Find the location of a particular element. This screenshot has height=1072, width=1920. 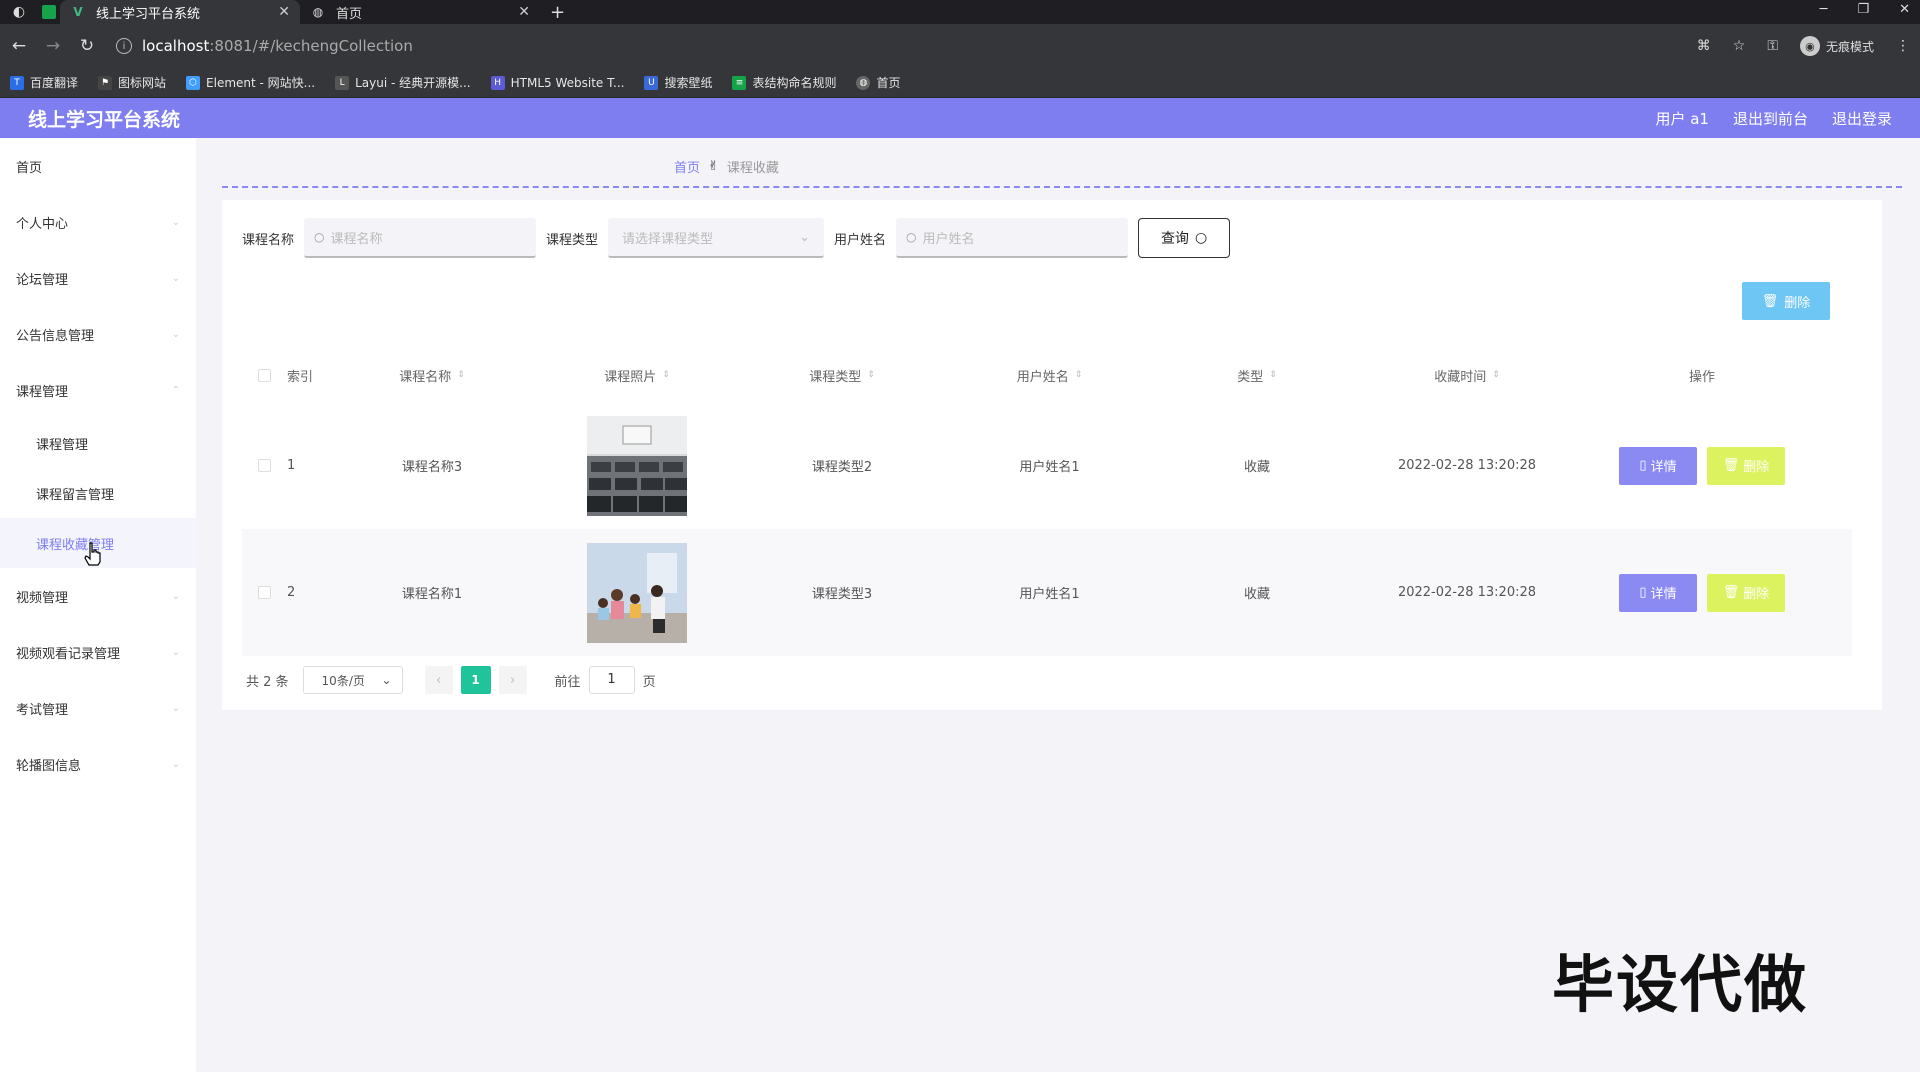

bookmark-item: ◍ 首页 is located at coordinates (878, 82).